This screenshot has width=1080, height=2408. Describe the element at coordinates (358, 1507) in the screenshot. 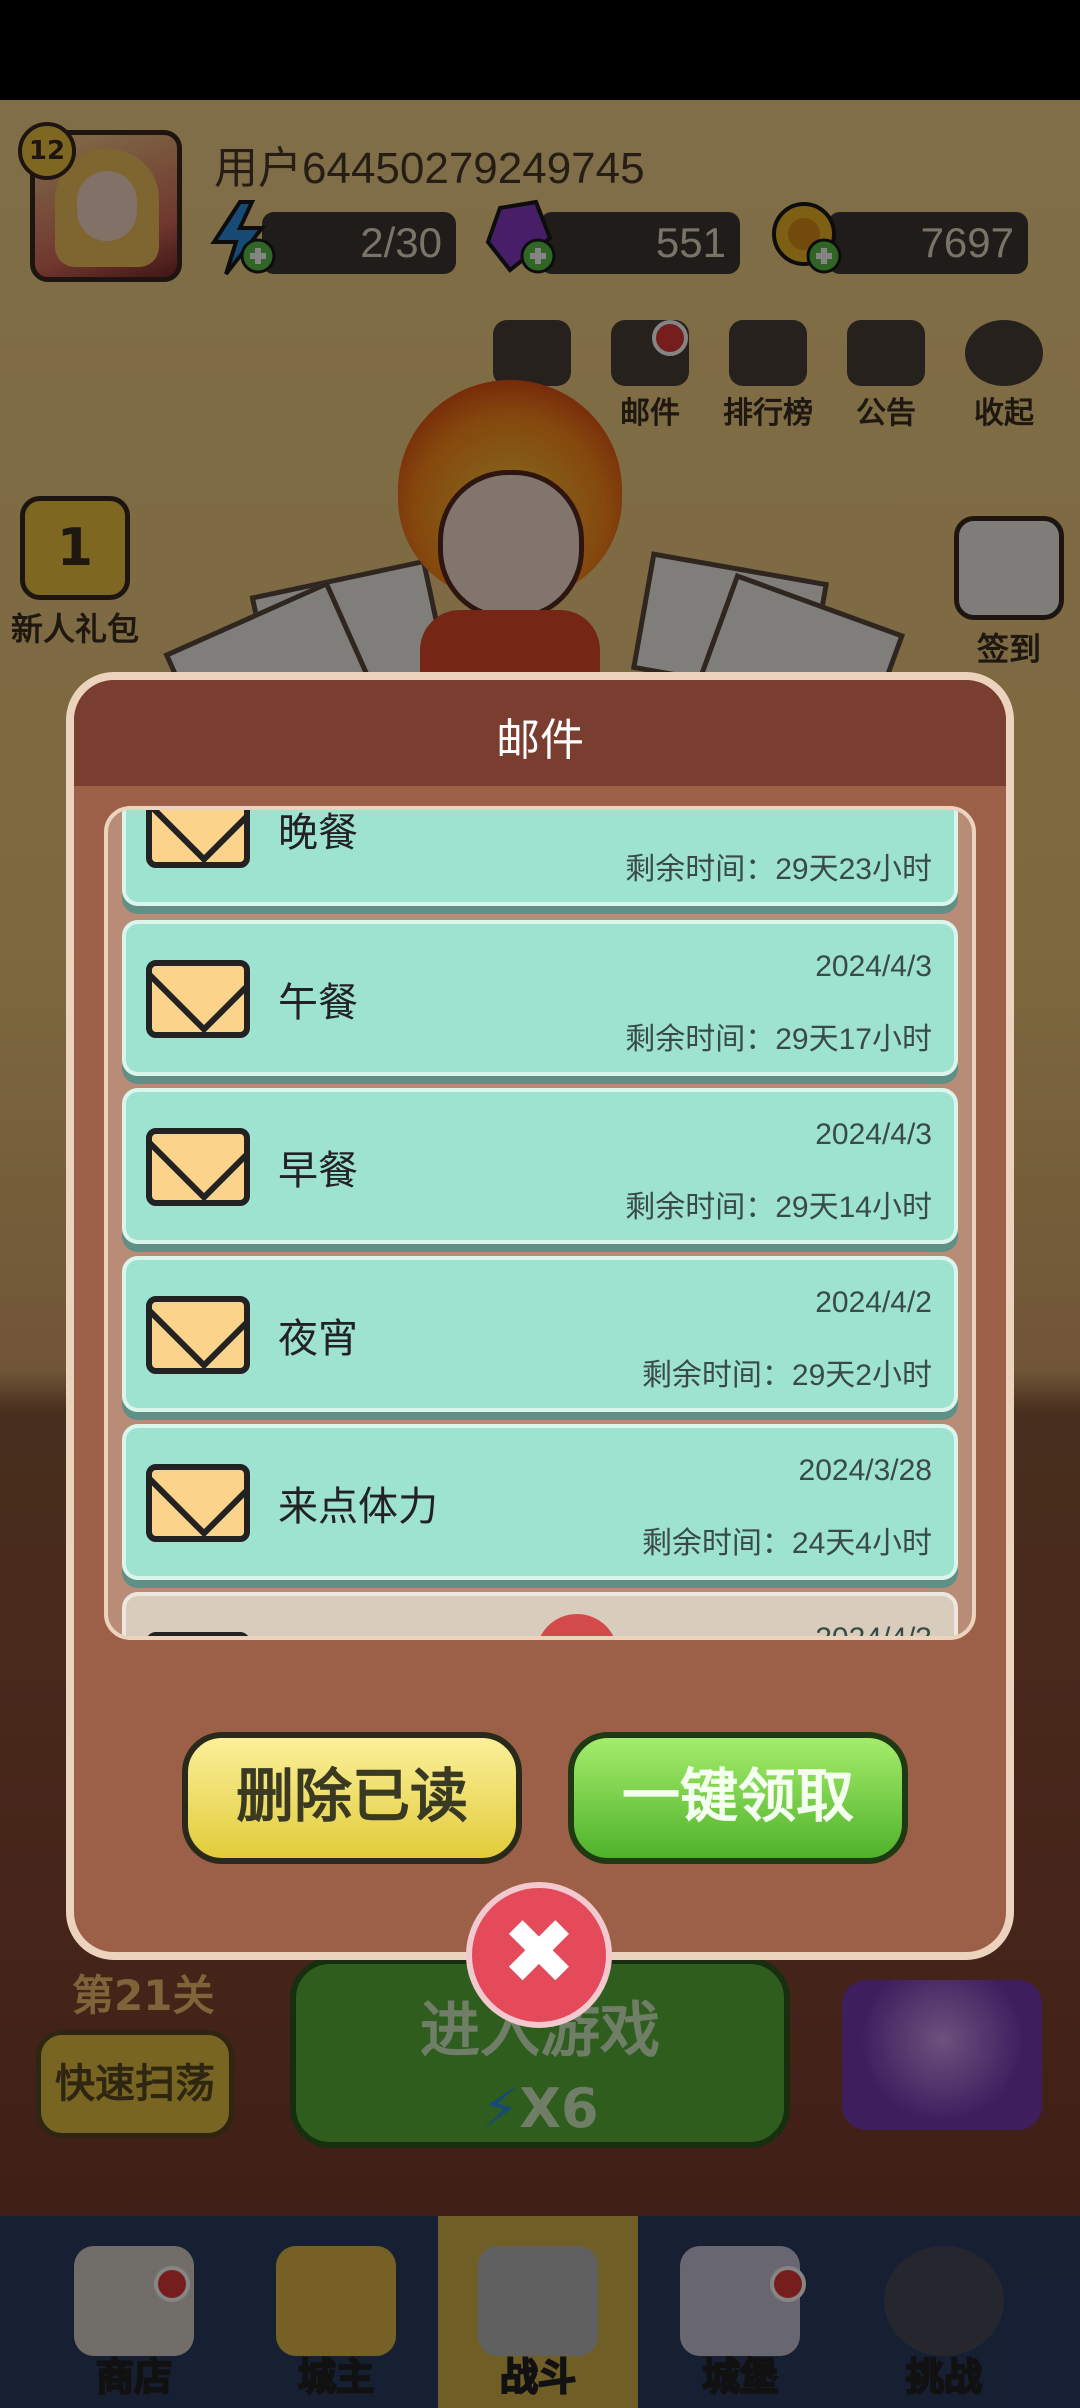

I see `mail-title: 来点体力` at that location.